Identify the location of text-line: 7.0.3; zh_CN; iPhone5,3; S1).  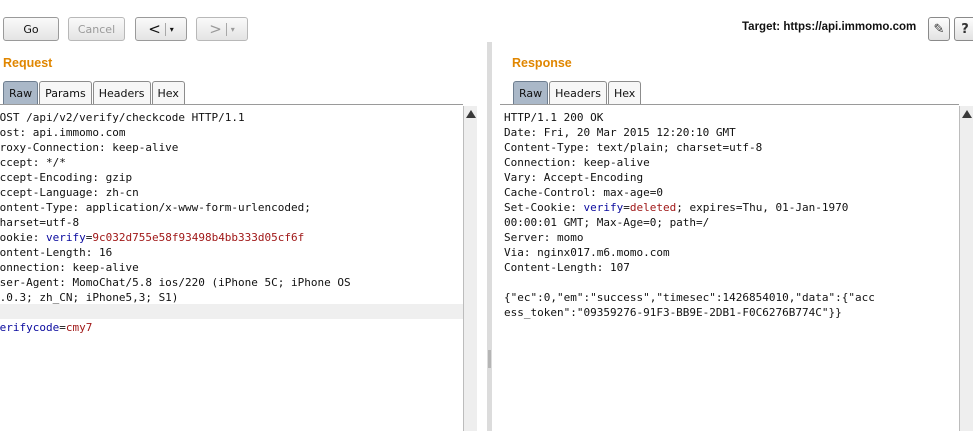
(89, 297).